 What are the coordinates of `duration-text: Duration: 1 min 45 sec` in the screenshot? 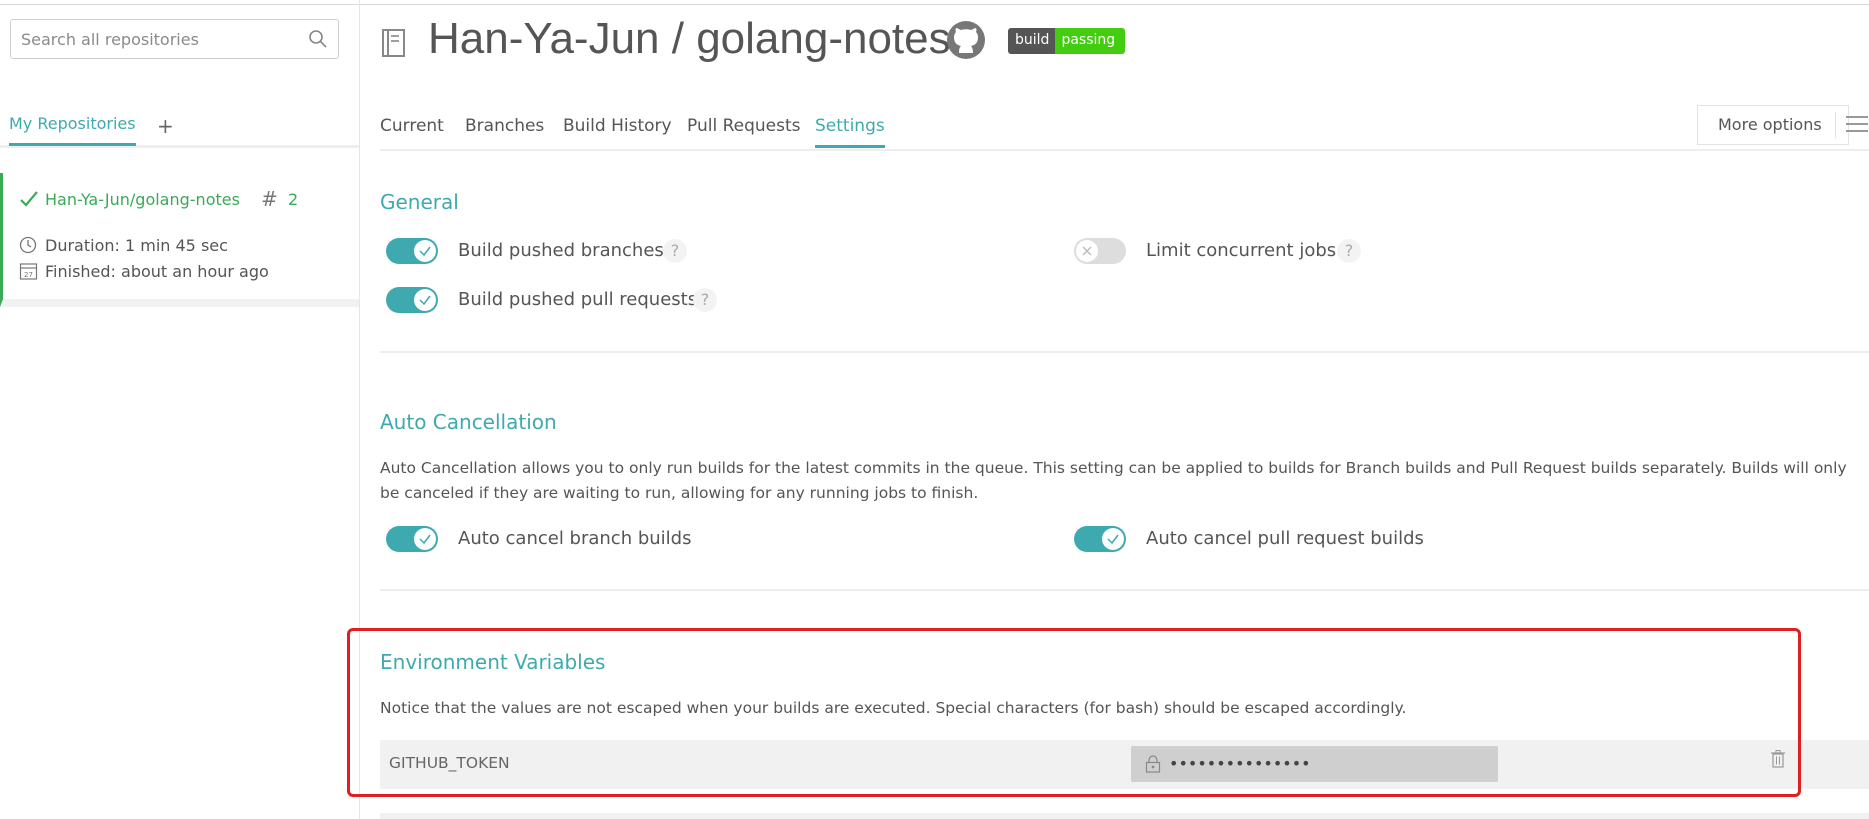 It's located at (136, 245).